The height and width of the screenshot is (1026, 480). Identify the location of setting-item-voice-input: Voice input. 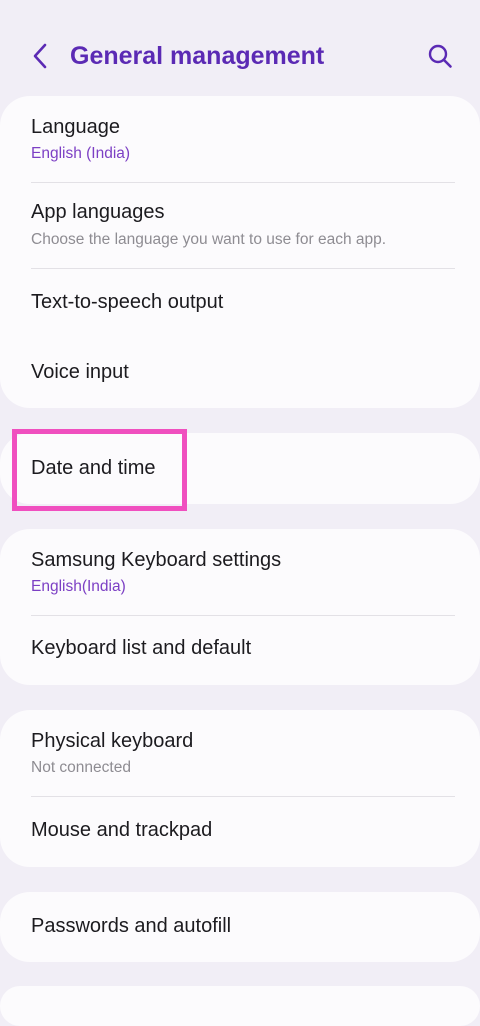
(240, 373).